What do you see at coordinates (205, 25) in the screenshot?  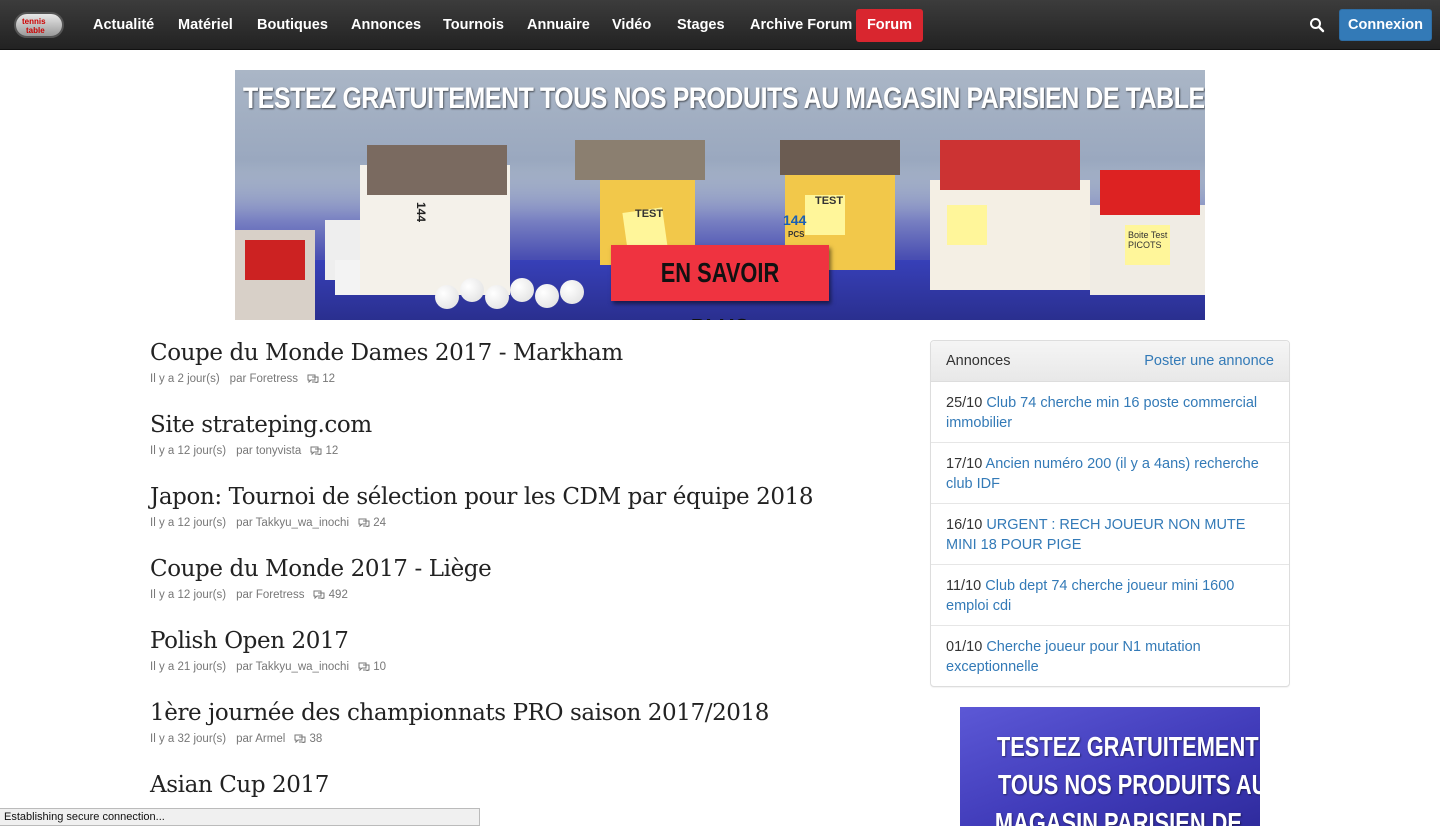 I see `nav-item-materiel: Matériel` at bounding box center [205, 25].